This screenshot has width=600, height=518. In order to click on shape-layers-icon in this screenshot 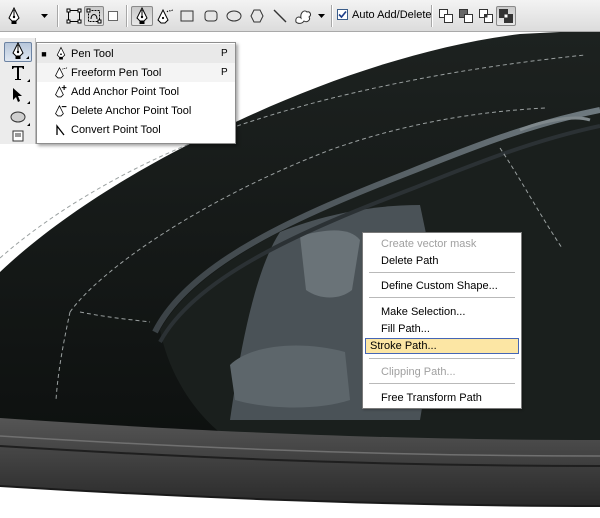, I will do `click(74, 16)`.